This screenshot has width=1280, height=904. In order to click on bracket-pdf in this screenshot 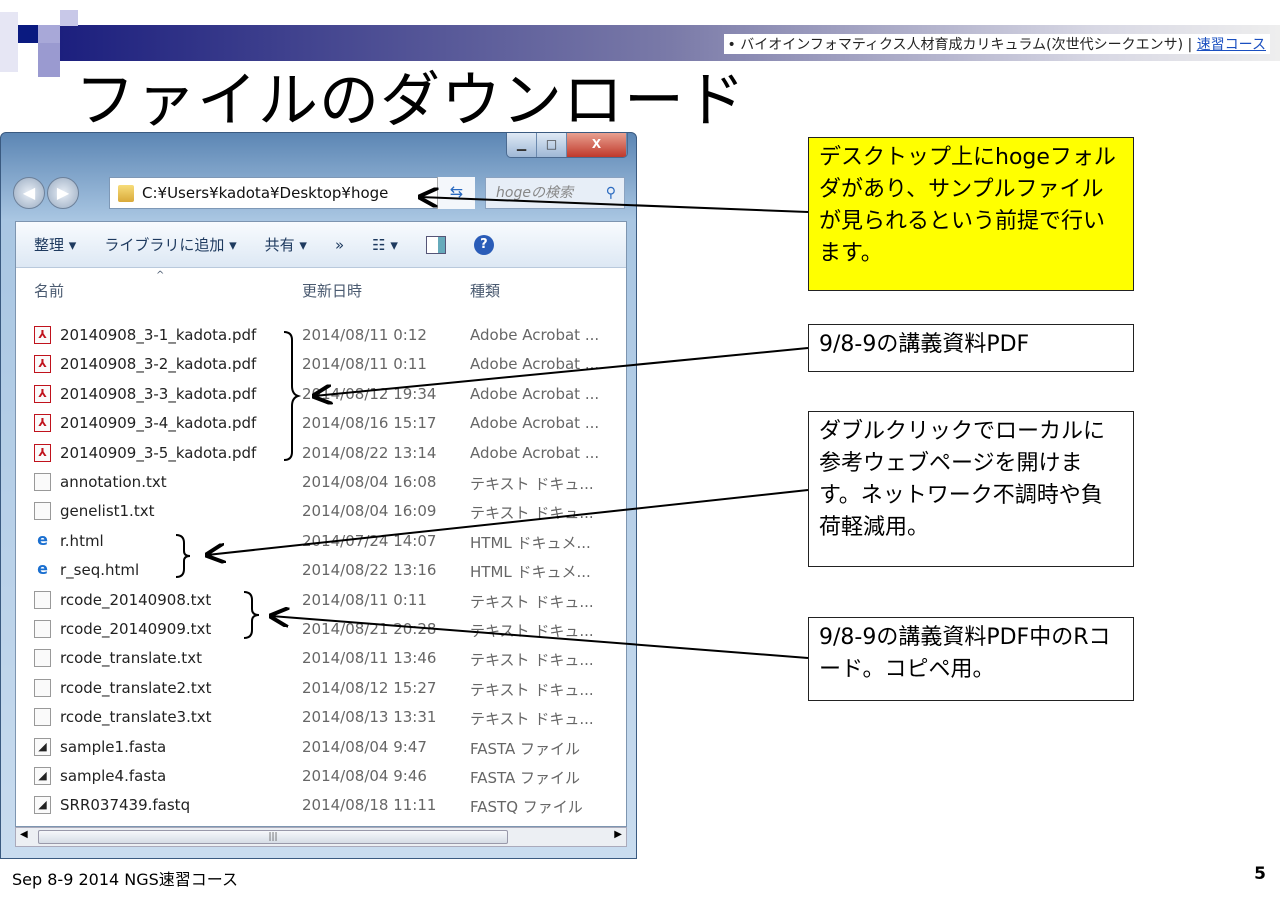, I will do `click(292, 396)`.